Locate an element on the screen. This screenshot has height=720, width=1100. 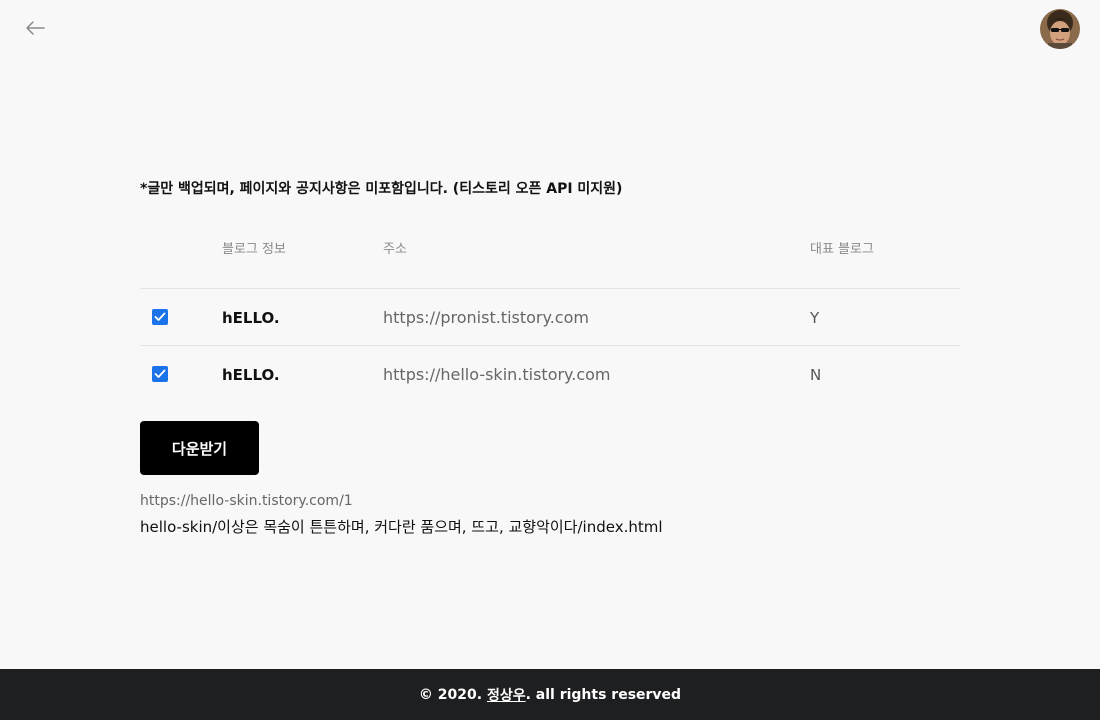
footer: © 2020. 정상우. all rights reserved is located at coordinates (550, 694).